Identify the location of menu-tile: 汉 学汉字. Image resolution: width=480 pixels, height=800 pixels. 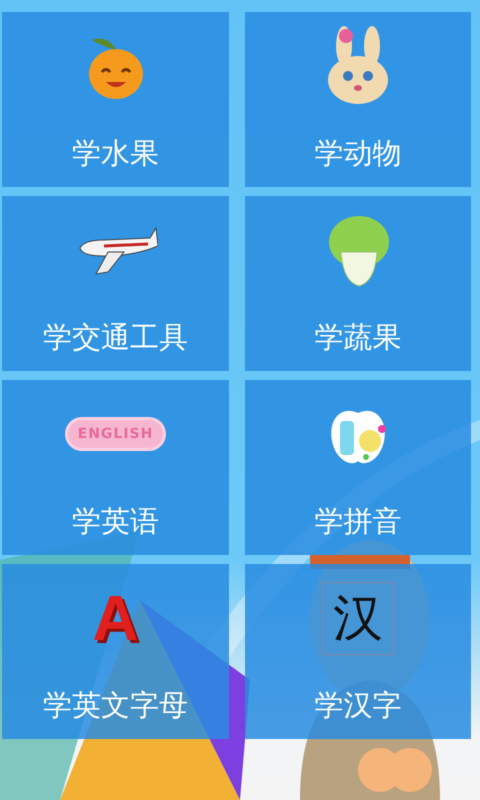
(358, 651).